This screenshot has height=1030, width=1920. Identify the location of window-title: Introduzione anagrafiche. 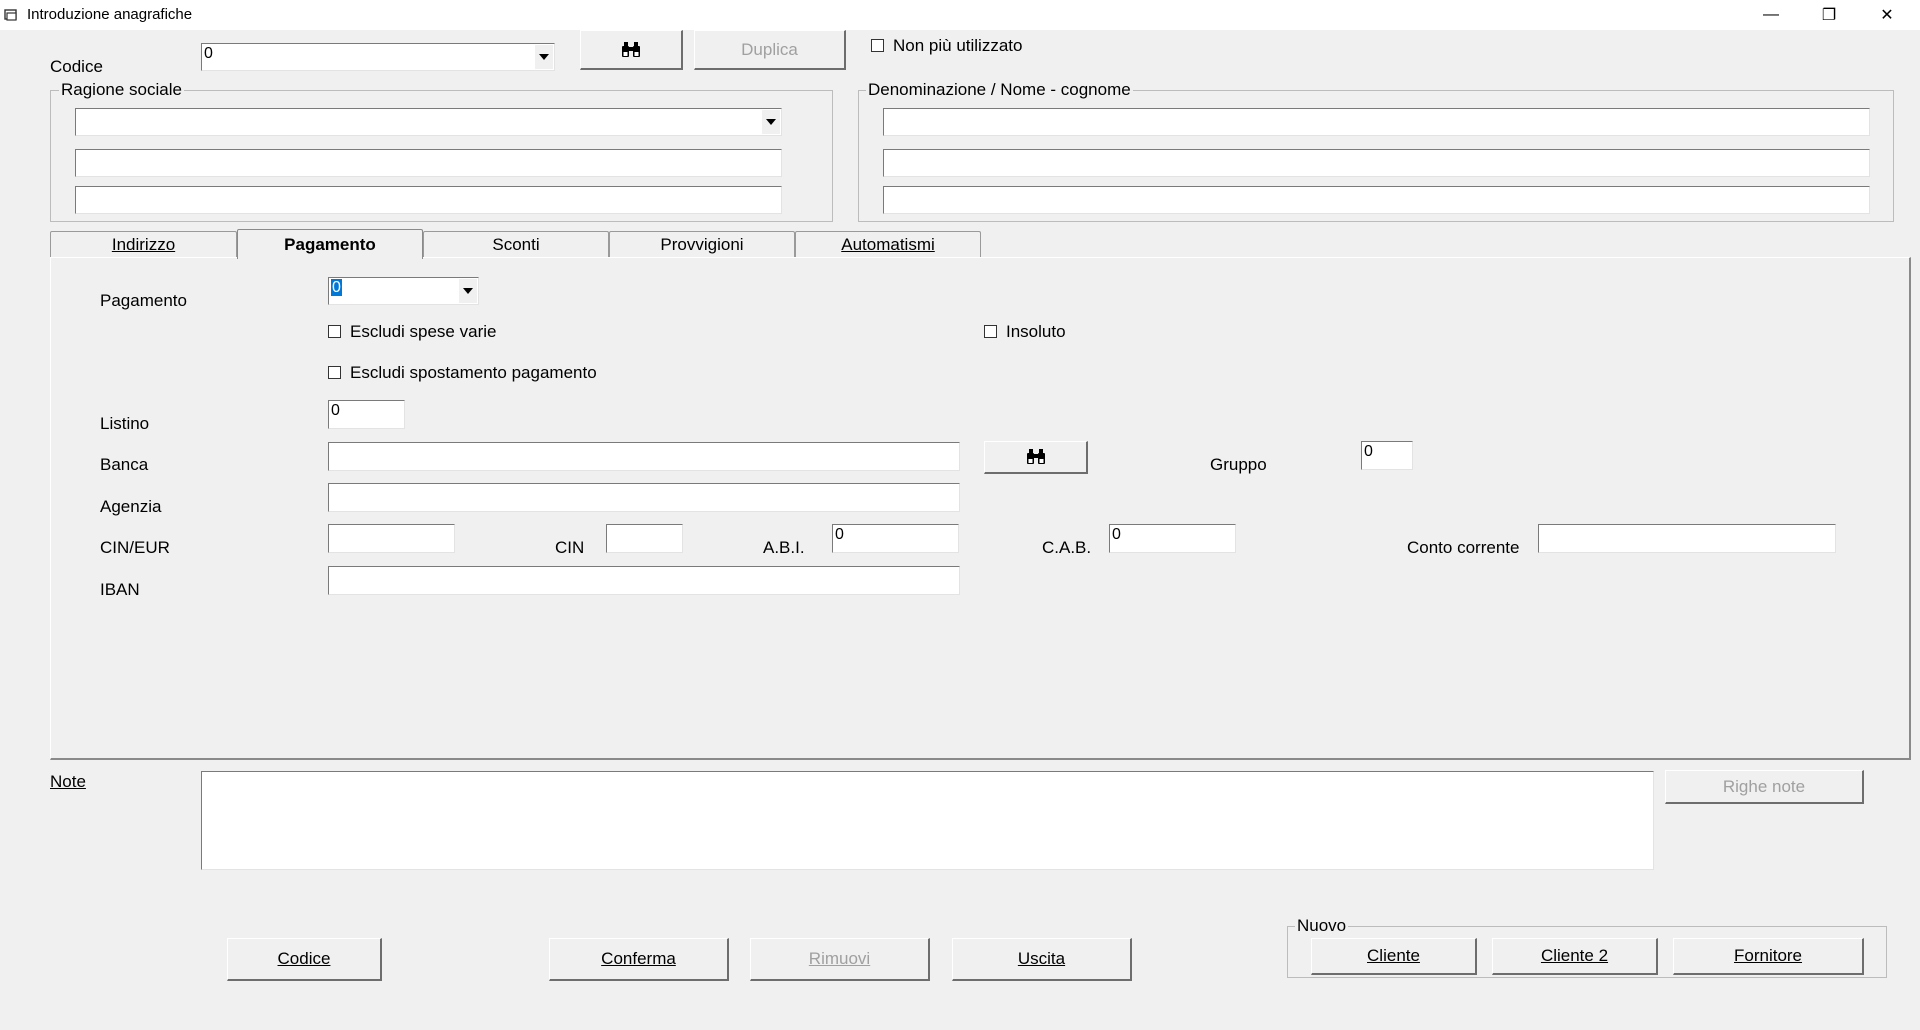
(110, 14).